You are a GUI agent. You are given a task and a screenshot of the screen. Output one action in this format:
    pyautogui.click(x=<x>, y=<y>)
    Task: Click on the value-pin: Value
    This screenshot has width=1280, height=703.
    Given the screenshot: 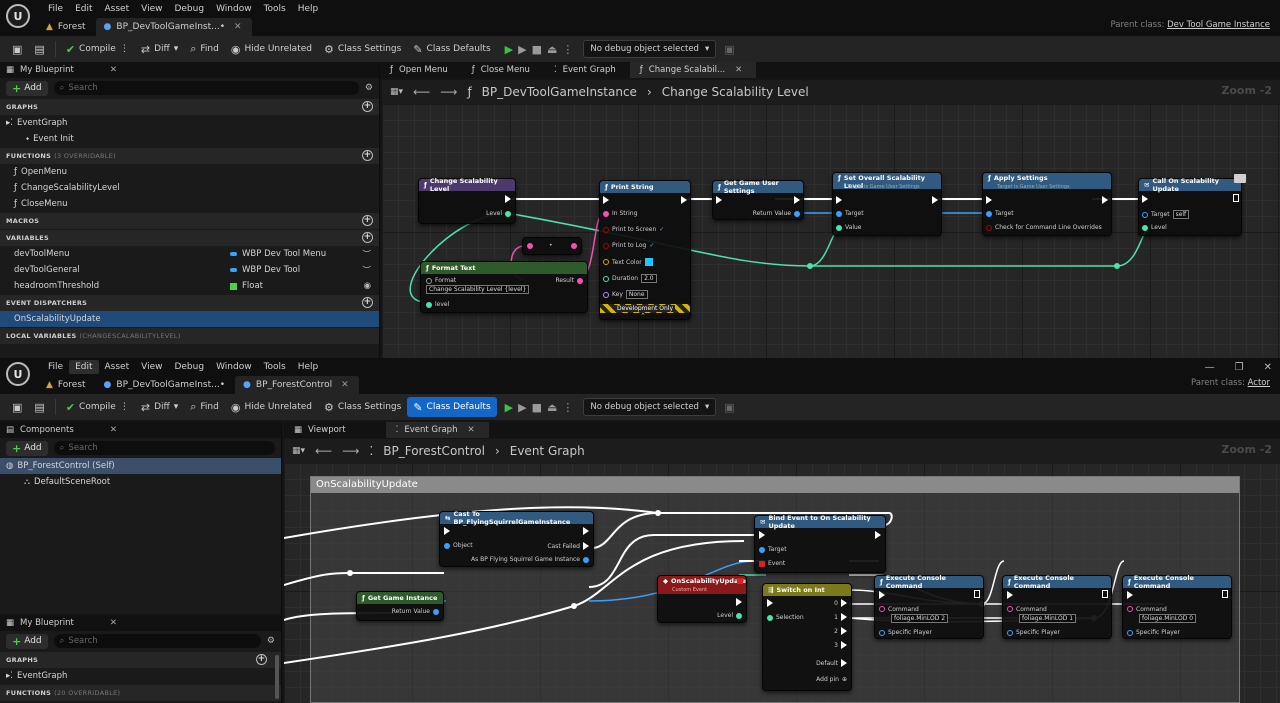 What is the action you would take?
    pyautogui.click(x=848, y=227)
    